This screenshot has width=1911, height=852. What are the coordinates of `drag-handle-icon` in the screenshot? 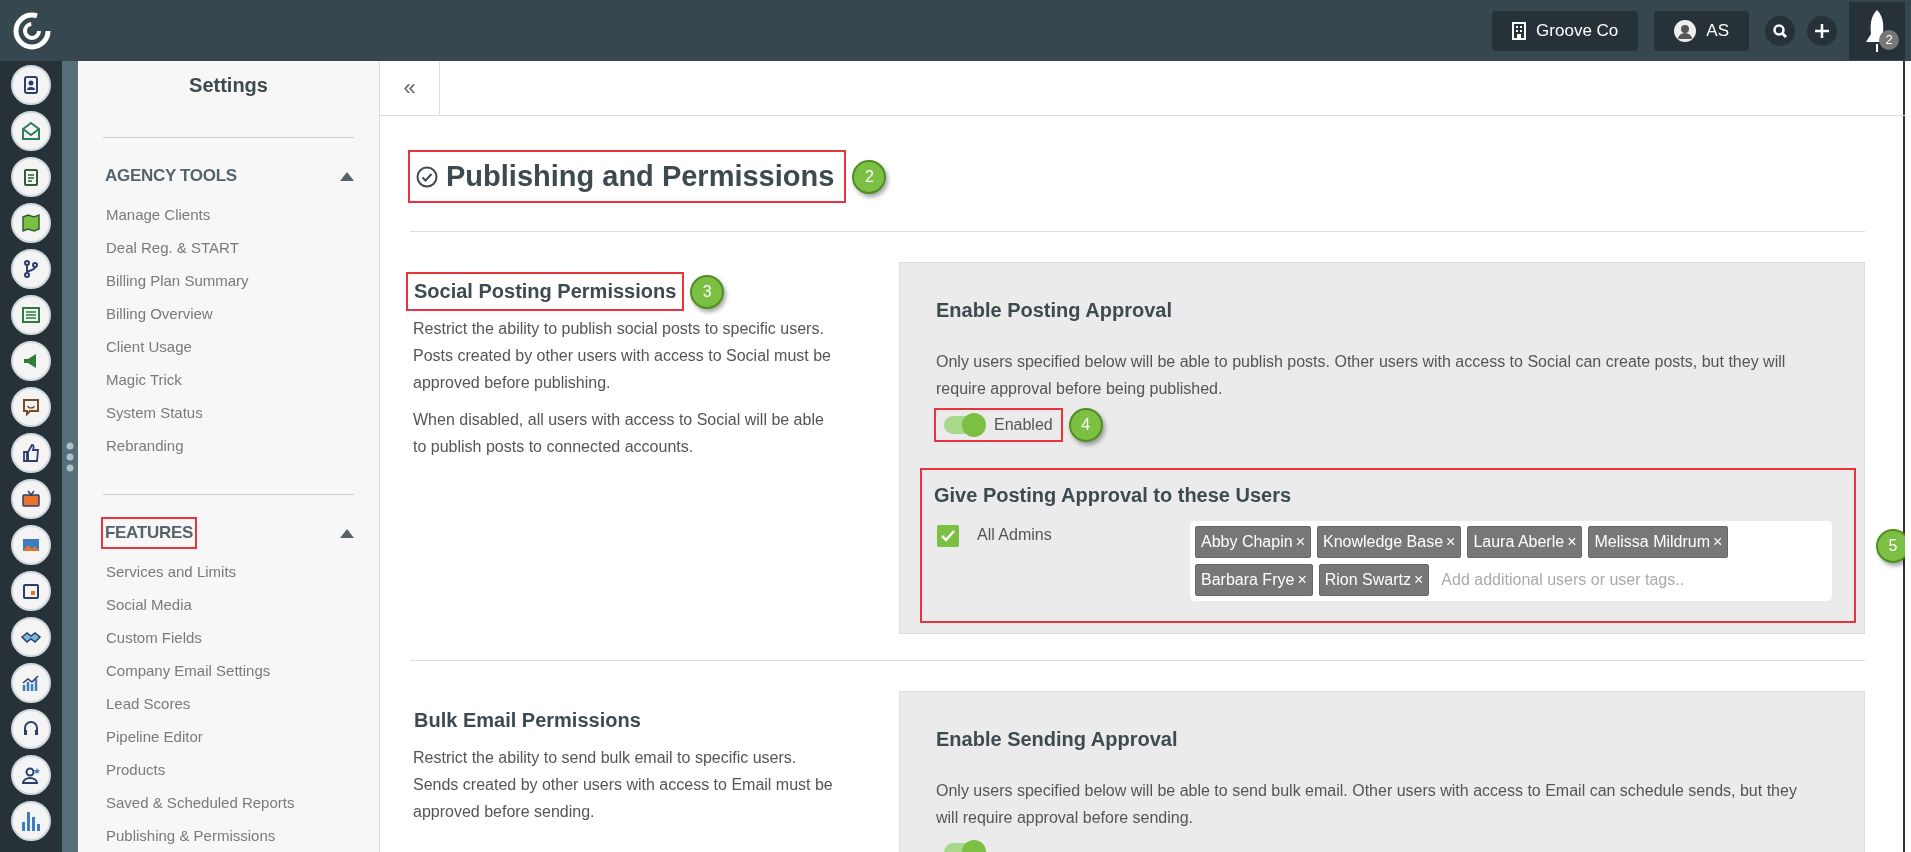 It's located at (70, 456).